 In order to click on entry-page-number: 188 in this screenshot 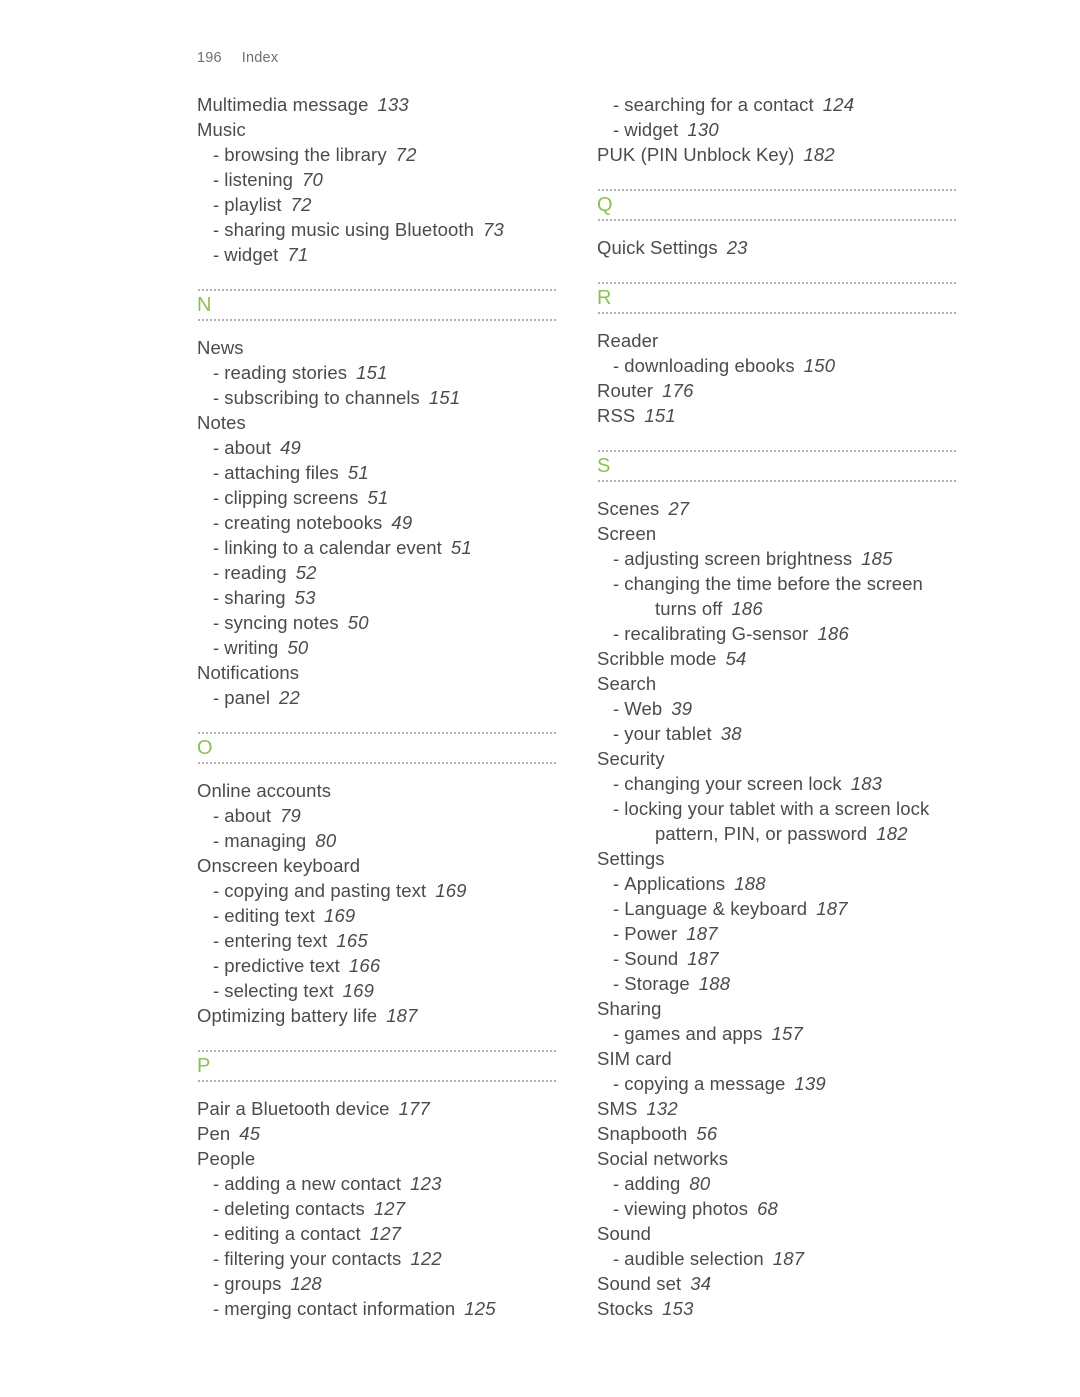, I will do `click(750, 883)`.